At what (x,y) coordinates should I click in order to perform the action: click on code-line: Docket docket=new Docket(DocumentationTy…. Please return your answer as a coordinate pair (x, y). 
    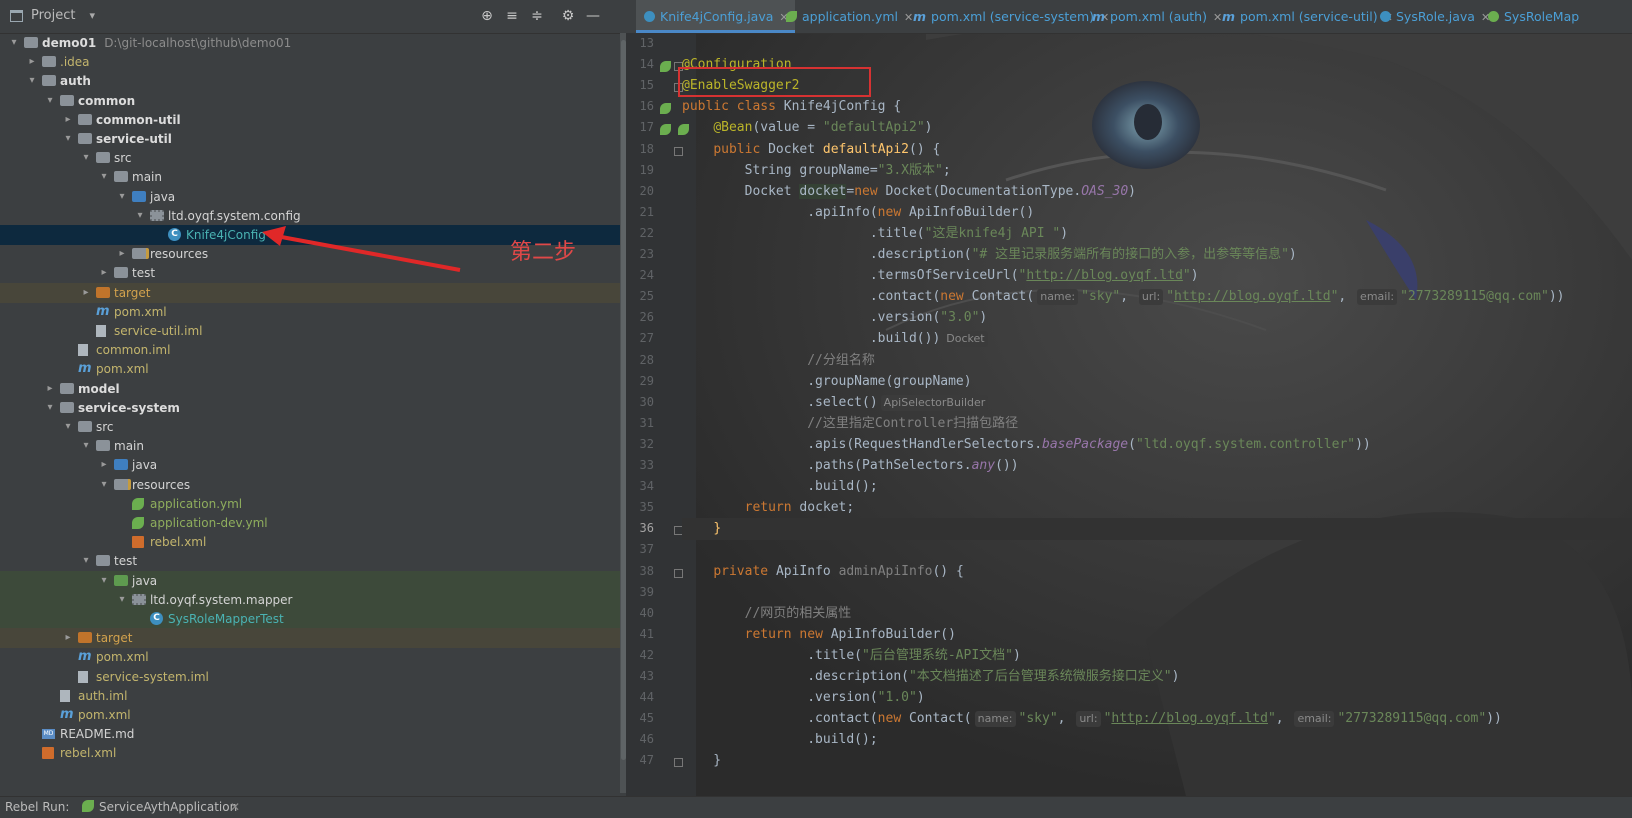
    Looking at the image, I should click on (909, 192).